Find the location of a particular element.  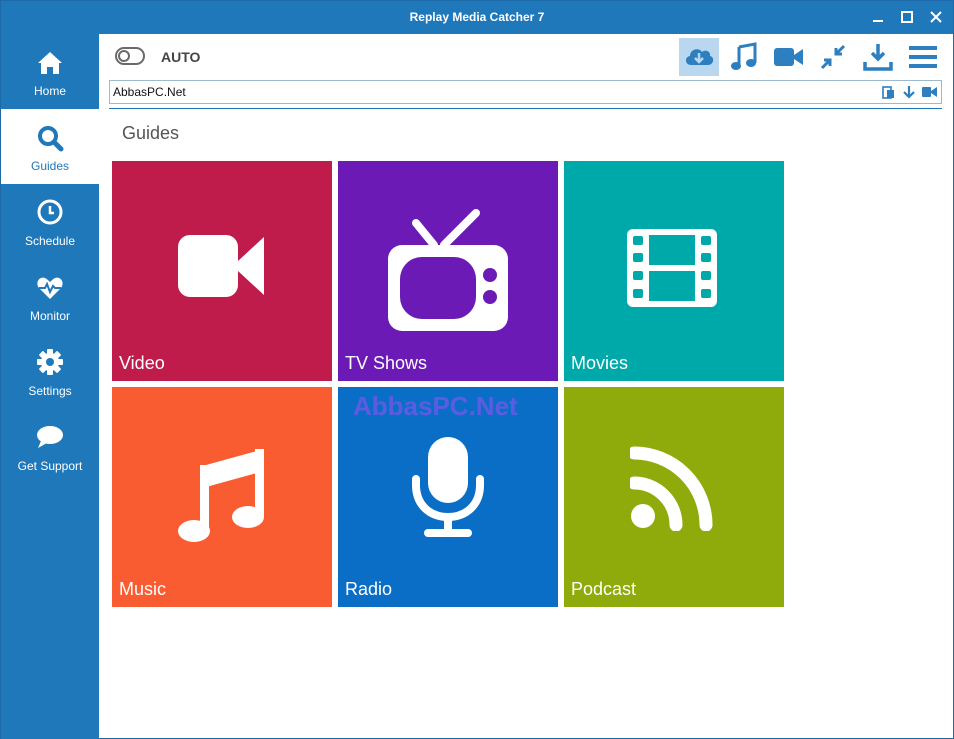

tile-movies: Movies is located at coordinates (674, 271).